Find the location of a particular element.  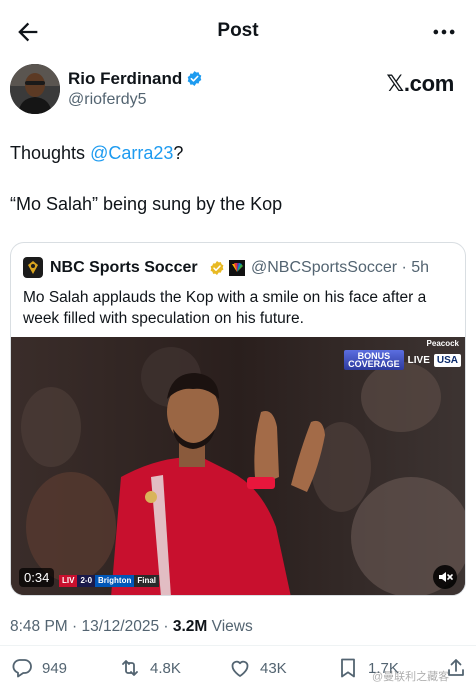

broadcast-bug: BONUS COVERAGE LIVE USA is located at coordinates (402, 360).